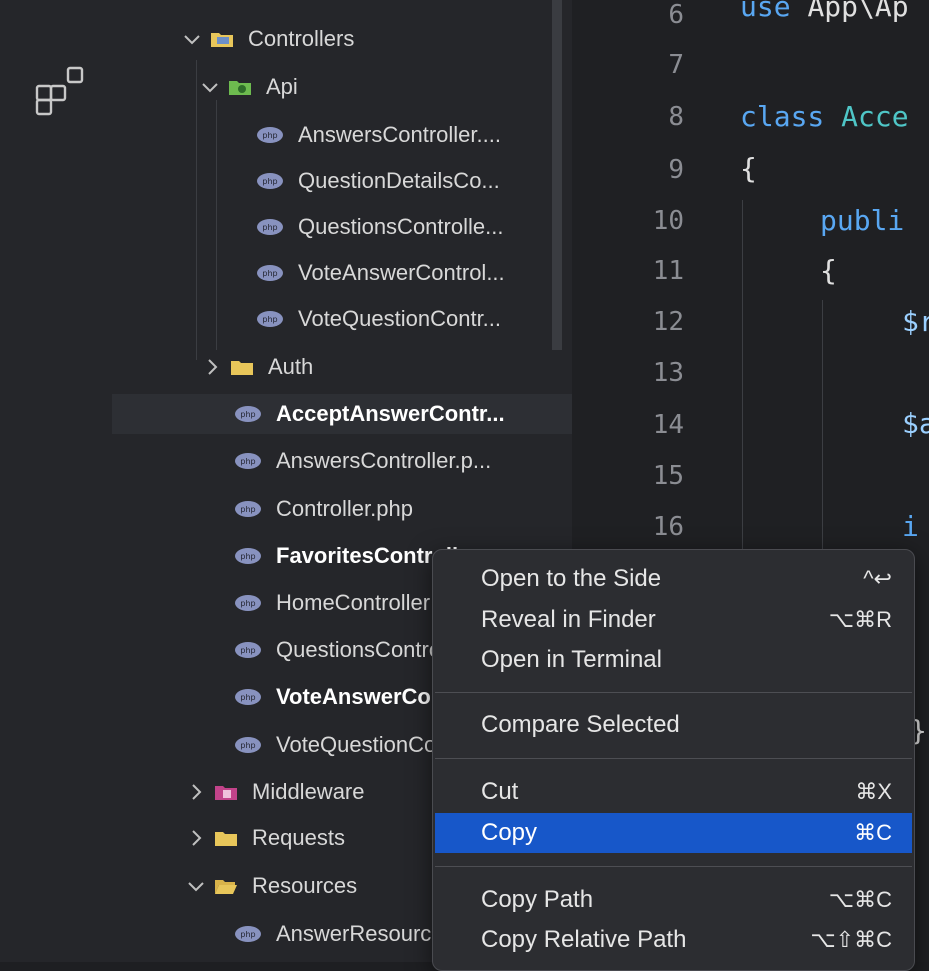  Describe the element at coordinates (301, 38) in the screenshot. I see `tree-item-label: Controllers` at that location.